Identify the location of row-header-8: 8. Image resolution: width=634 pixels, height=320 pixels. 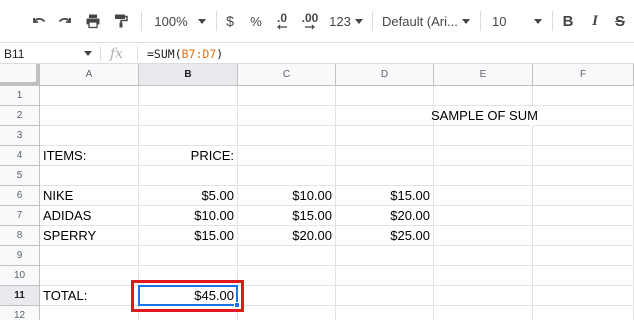
(20, 236).